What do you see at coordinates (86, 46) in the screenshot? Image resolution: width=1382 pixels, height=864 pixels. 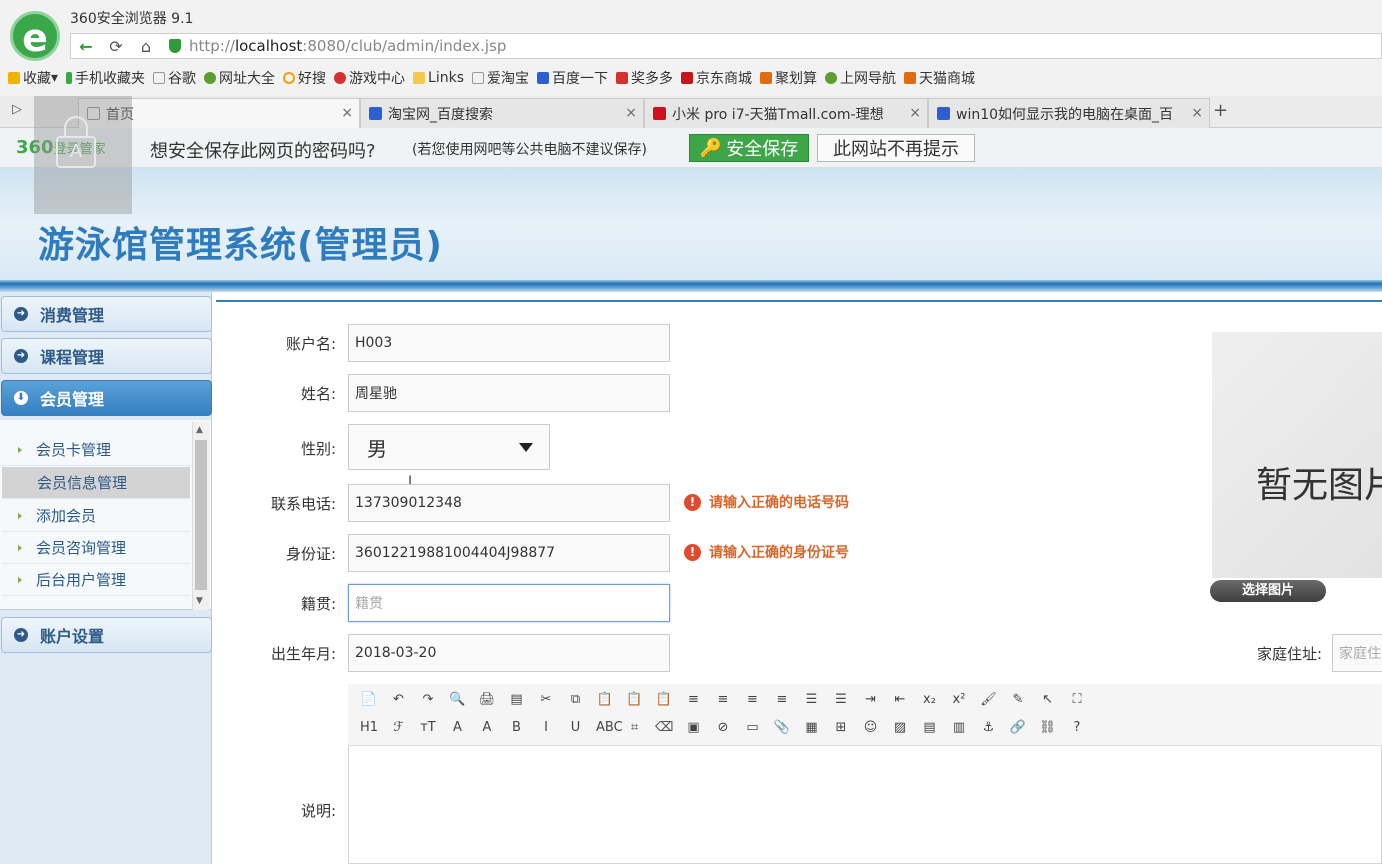 I see `back-icon: ←` at bounding box center [86, 46].